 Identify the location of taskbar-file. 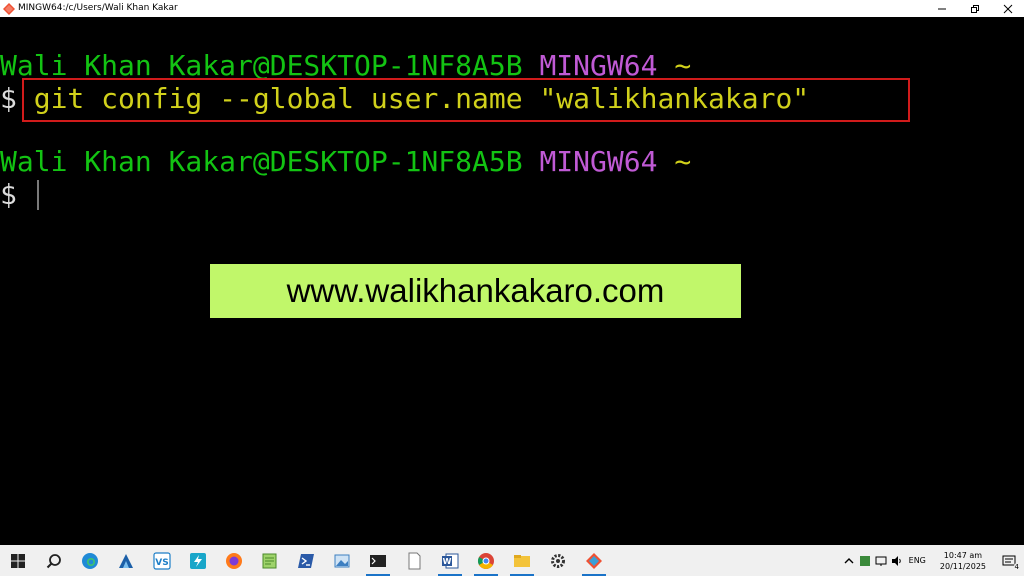
(414, 560).